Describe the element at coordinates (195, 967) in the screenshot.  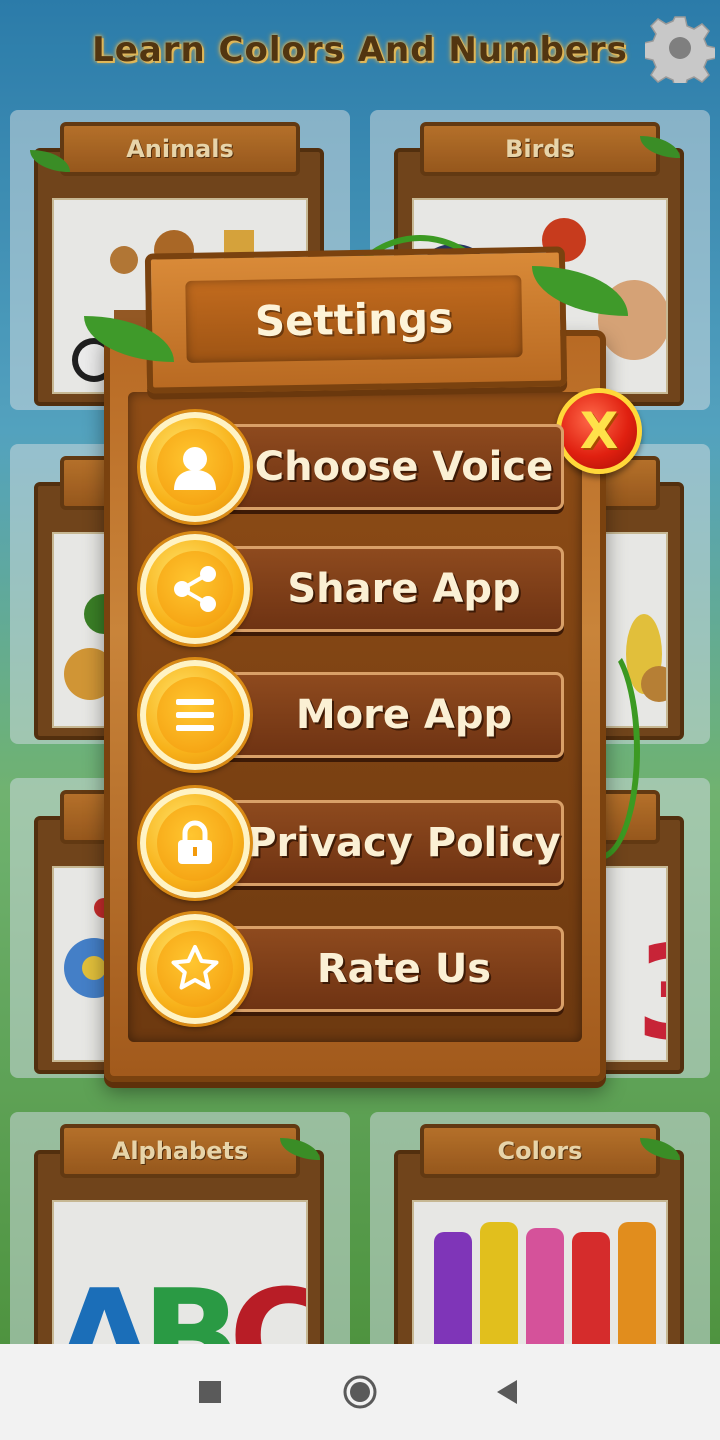
I see `star-icon` at that location.